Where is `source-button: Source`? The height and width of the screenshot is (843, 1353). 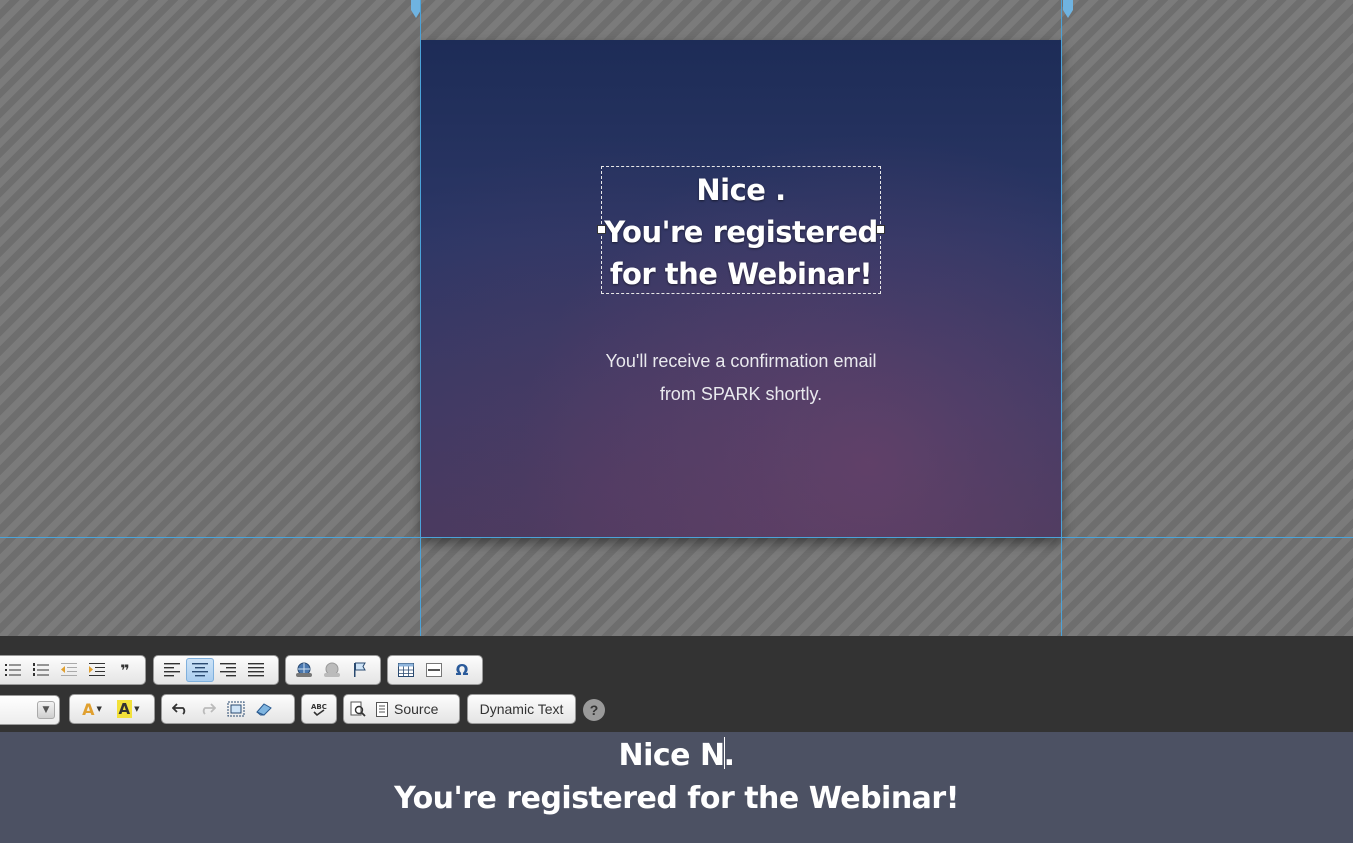 source-button: Source is located at coordinates (401, 709).